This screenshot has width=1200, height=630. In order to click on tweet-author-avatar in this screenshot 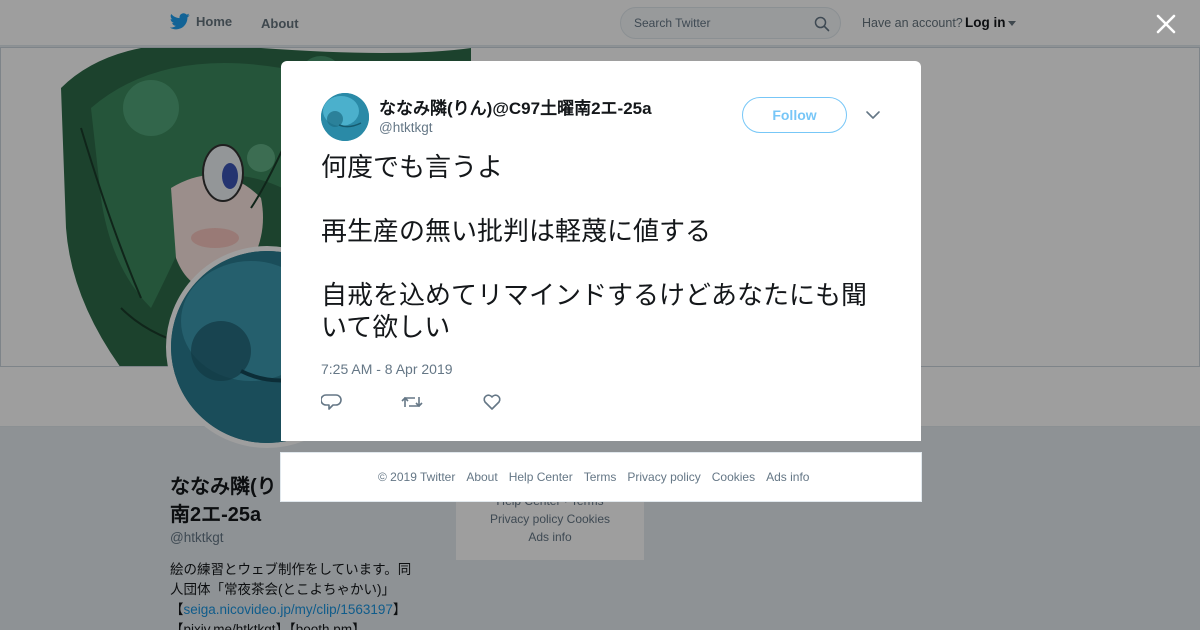, I will do `click(345, 117)`.